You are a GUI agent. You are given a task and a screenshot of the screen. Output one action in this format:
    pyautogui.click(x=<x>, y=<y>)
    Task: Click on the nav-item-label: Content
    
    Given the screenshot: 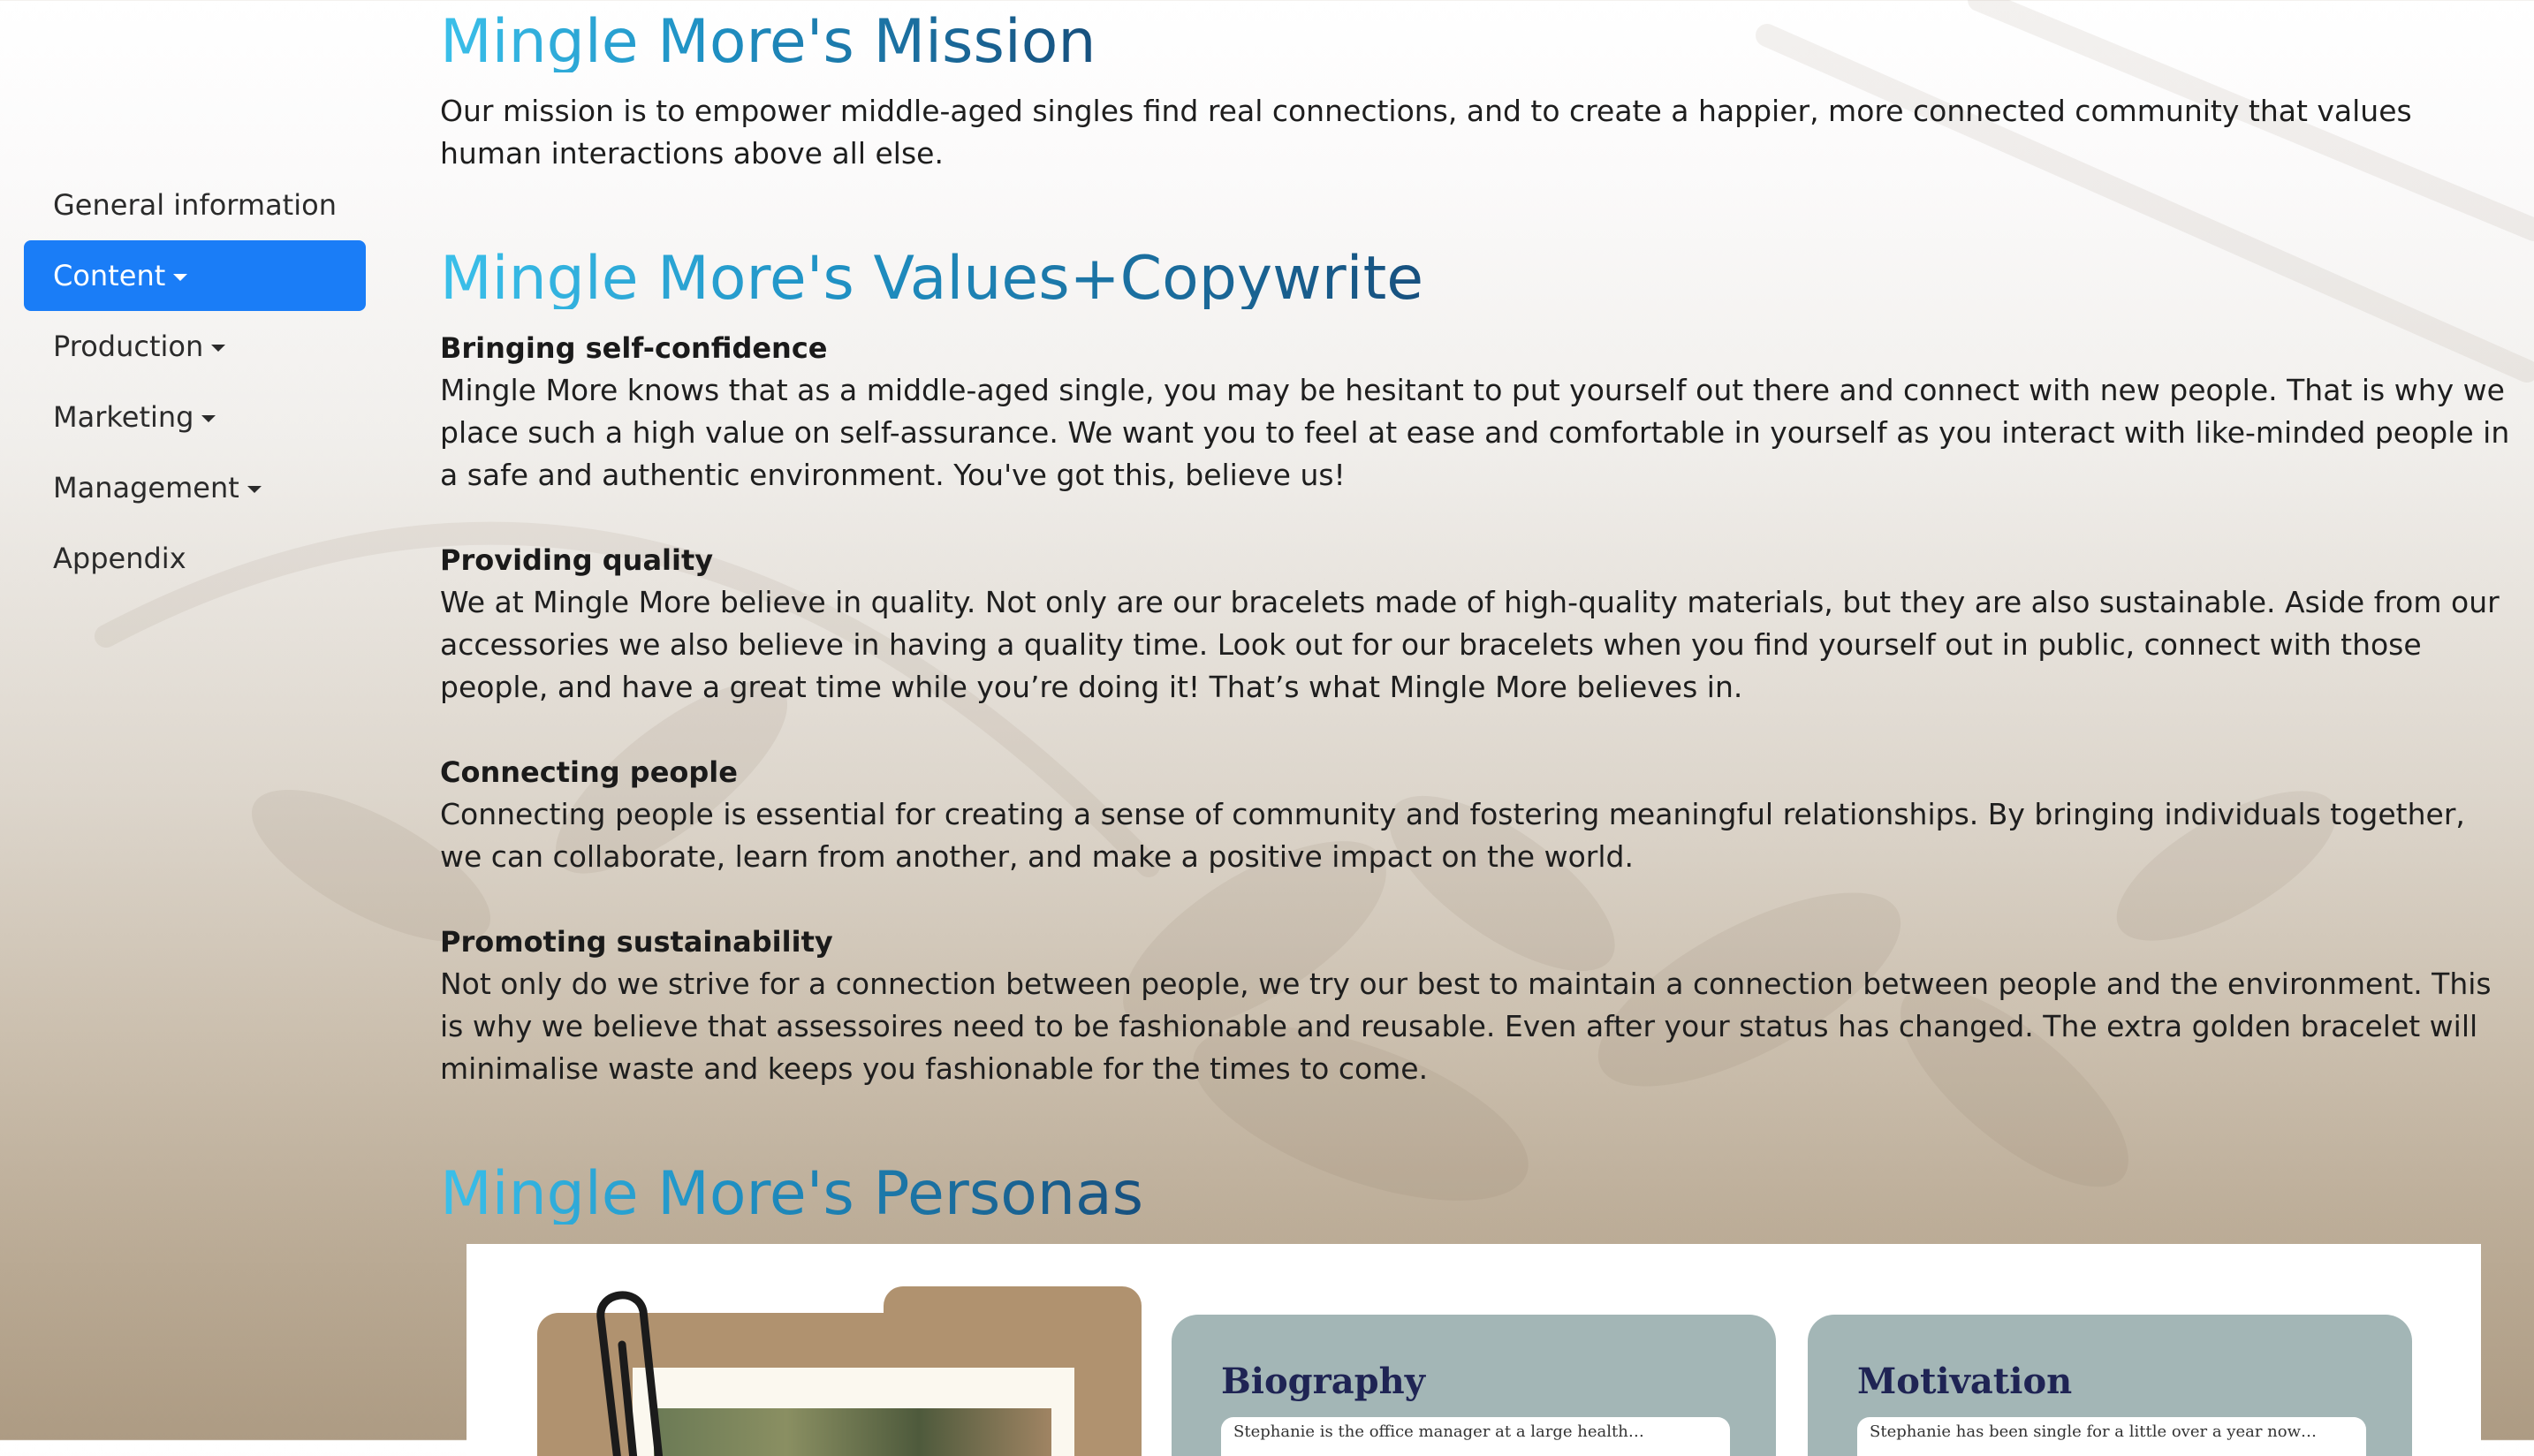 What is the action you would take?
    pyautogui.click(x=109, y=275)
    